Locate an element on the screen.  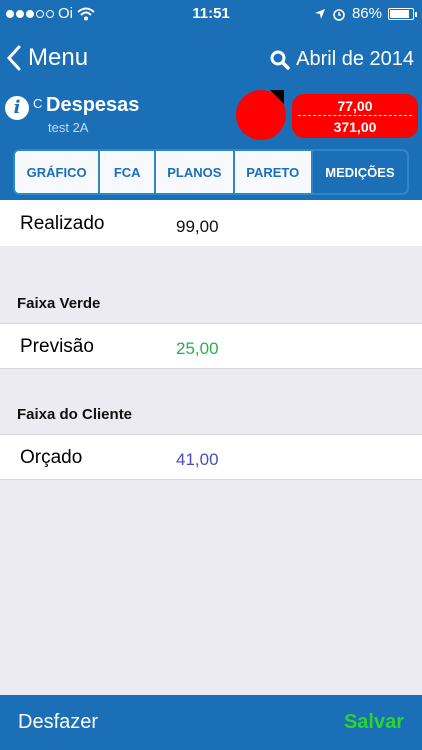
realizado-row: Realizado 99,00 is located at coordinates (211, 223).